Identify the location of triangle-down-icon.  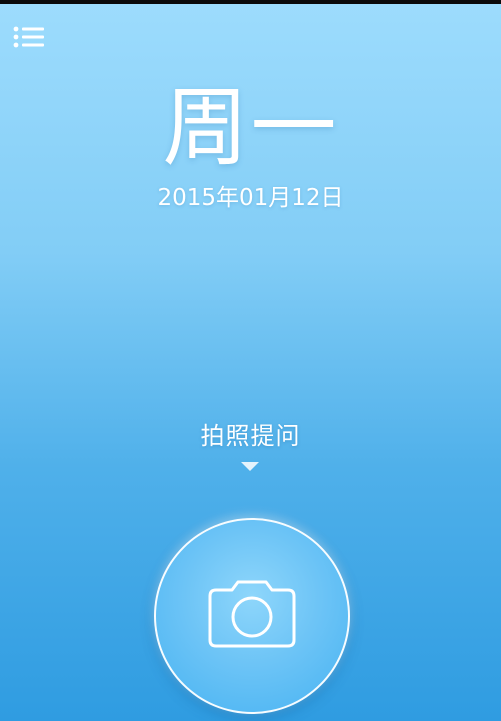
(250, 466).